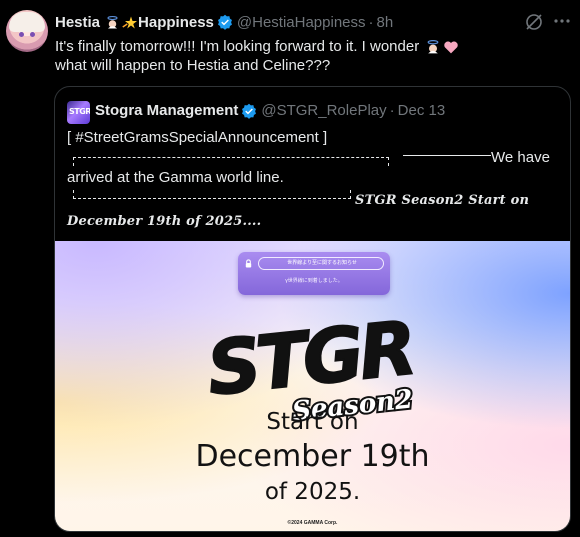 This screenshot has height=537, width=580. What do you see at coordinates (193, 65) in the screenshot?
I see `tweet-text-line2: what will happen to Hestia and Celine???` at bounding box center [193, 65].